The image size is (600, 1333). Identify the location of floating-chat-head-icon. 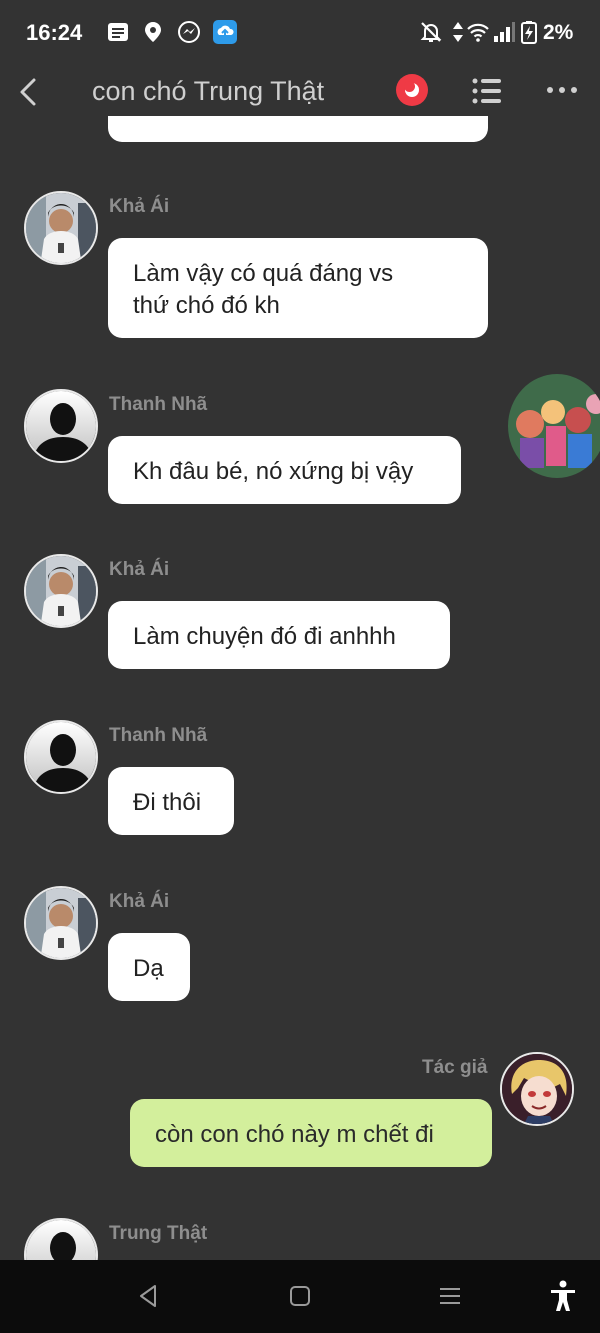
(554, 426).